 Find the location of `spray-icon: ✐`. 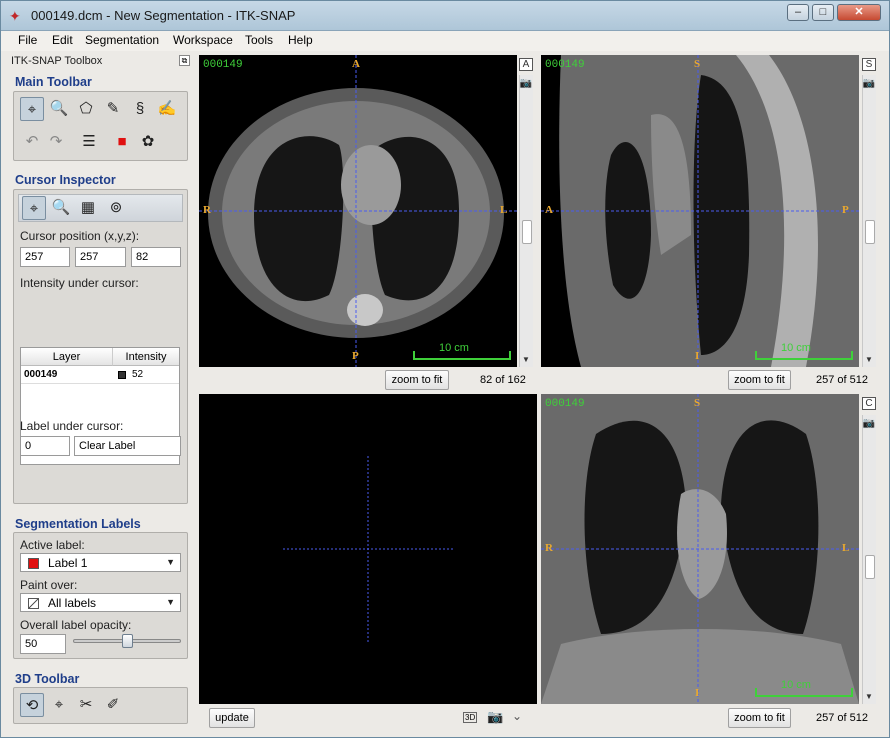

spray-icon: ✐ is located at coordinates (113, 705).